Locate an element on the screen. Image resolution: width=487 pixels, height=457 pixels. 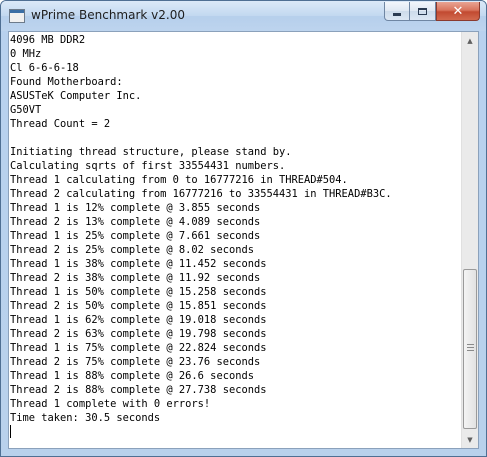
console-line: ASUSTeK Computer Inc. is located at coordinates (76, 96).